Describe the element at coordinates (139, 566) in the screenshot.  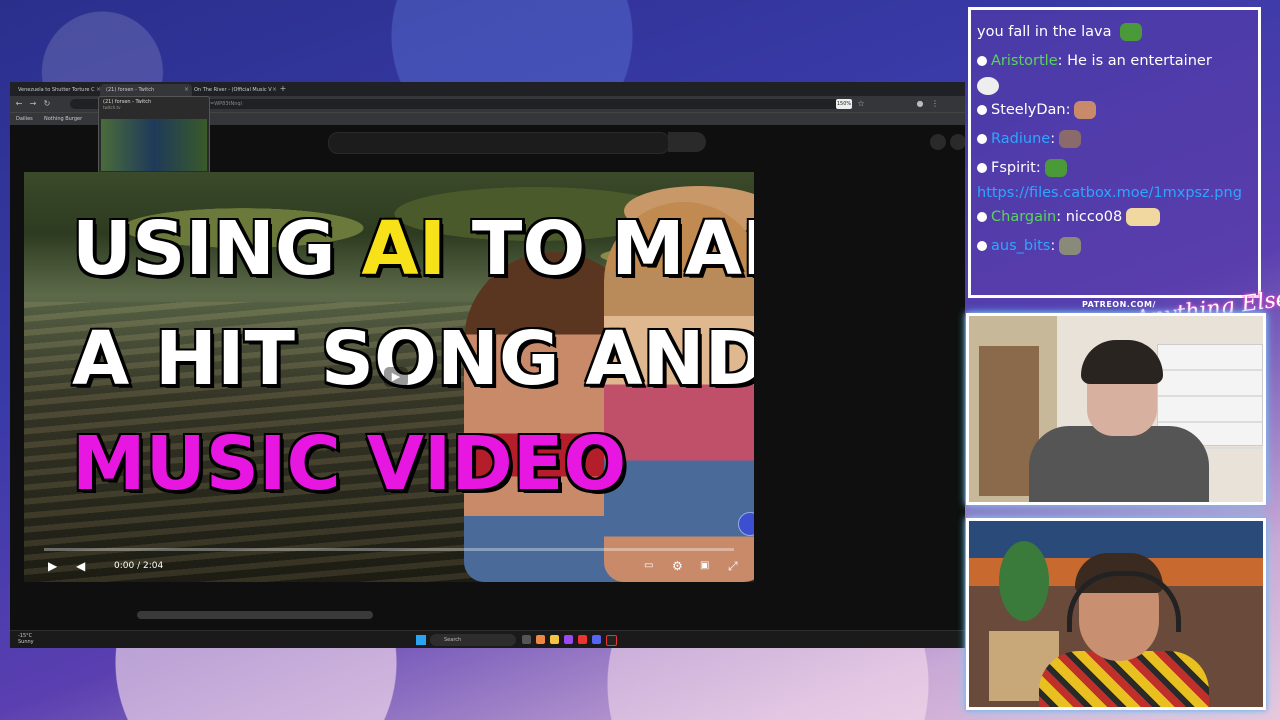
I see `time-display: 0:00 / 2:04` at that location.